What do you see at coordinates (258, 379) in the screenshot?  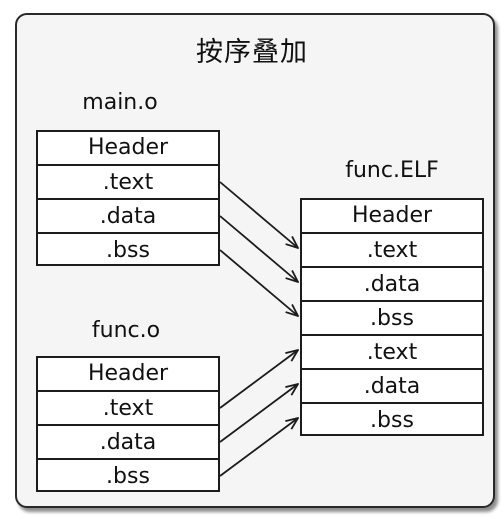 I see `arrow-func-text` at bounding box center [258, 379].